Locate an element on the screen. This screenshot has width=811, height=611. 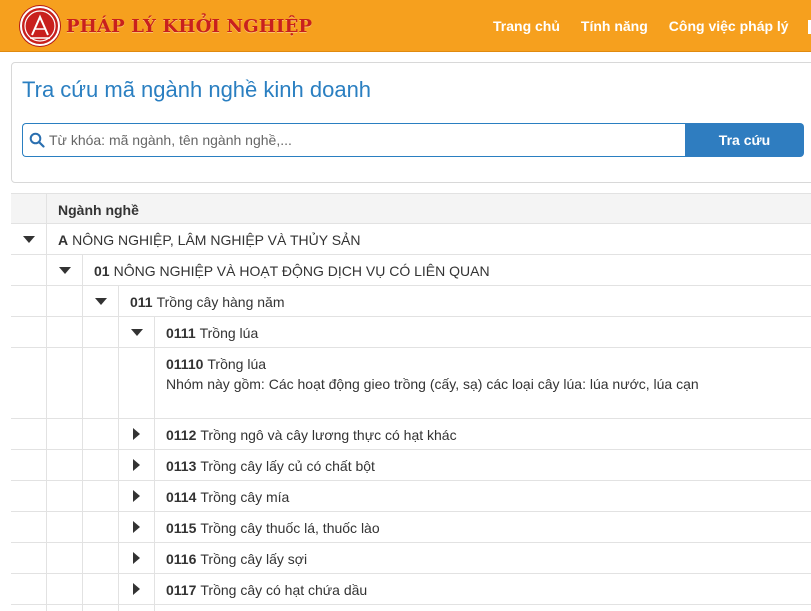
row-content: 011 Trồng cây hàng năm is located at coordinates (207, 301).